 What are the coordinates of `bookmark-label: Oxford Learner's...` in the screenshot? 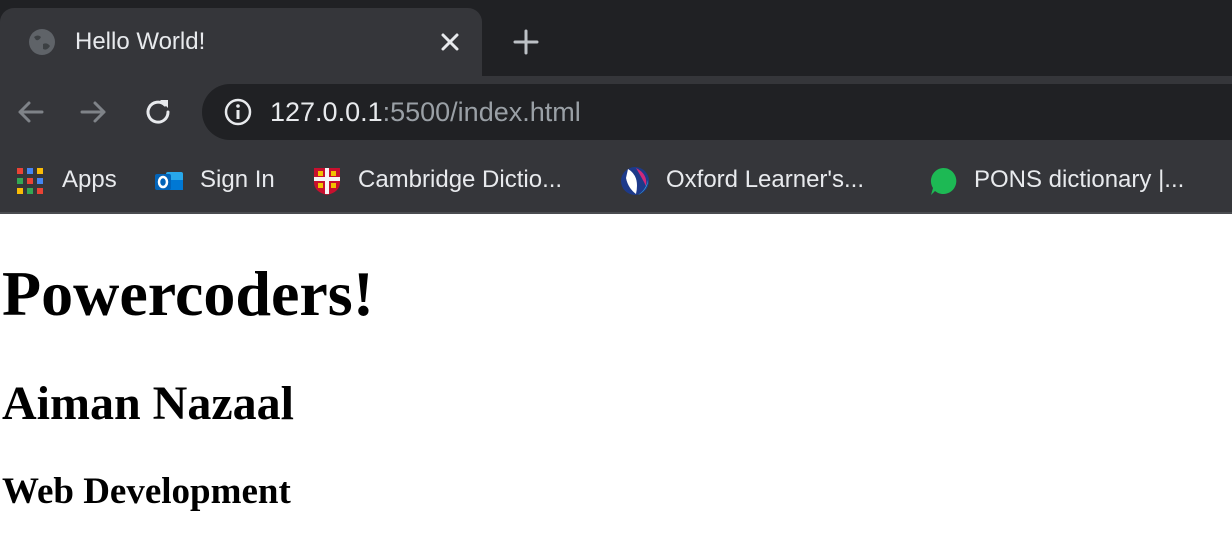 It's located at (765, 179).